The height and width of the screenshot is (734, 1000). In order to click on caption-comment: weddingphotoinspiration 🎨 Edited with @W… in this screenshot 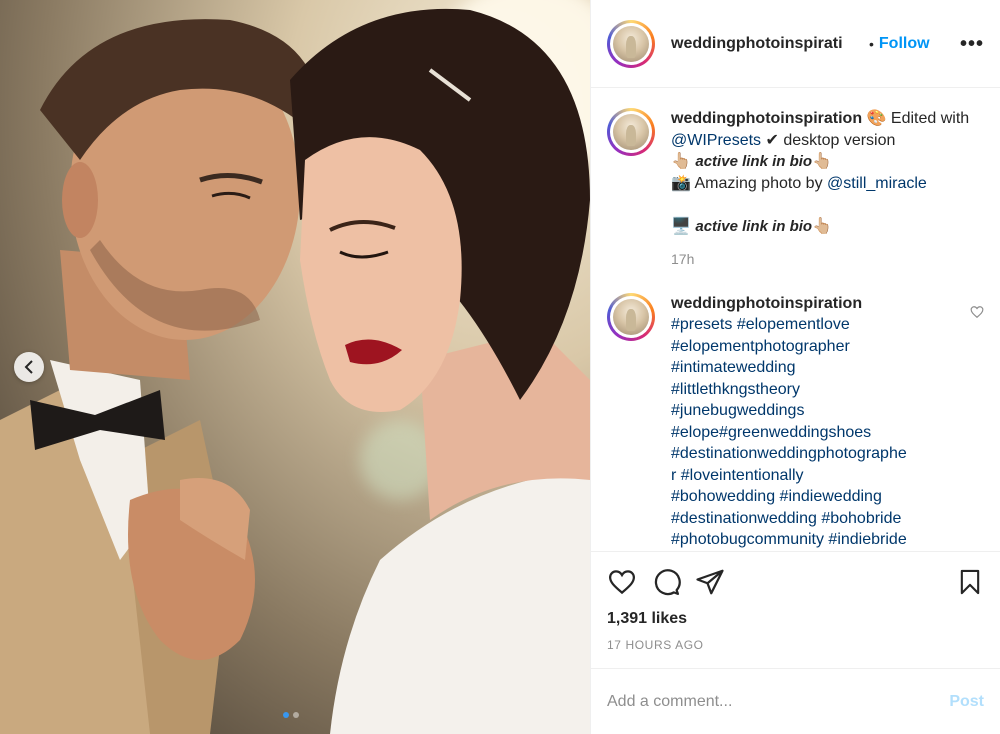, I will do `click(795, 189)`.